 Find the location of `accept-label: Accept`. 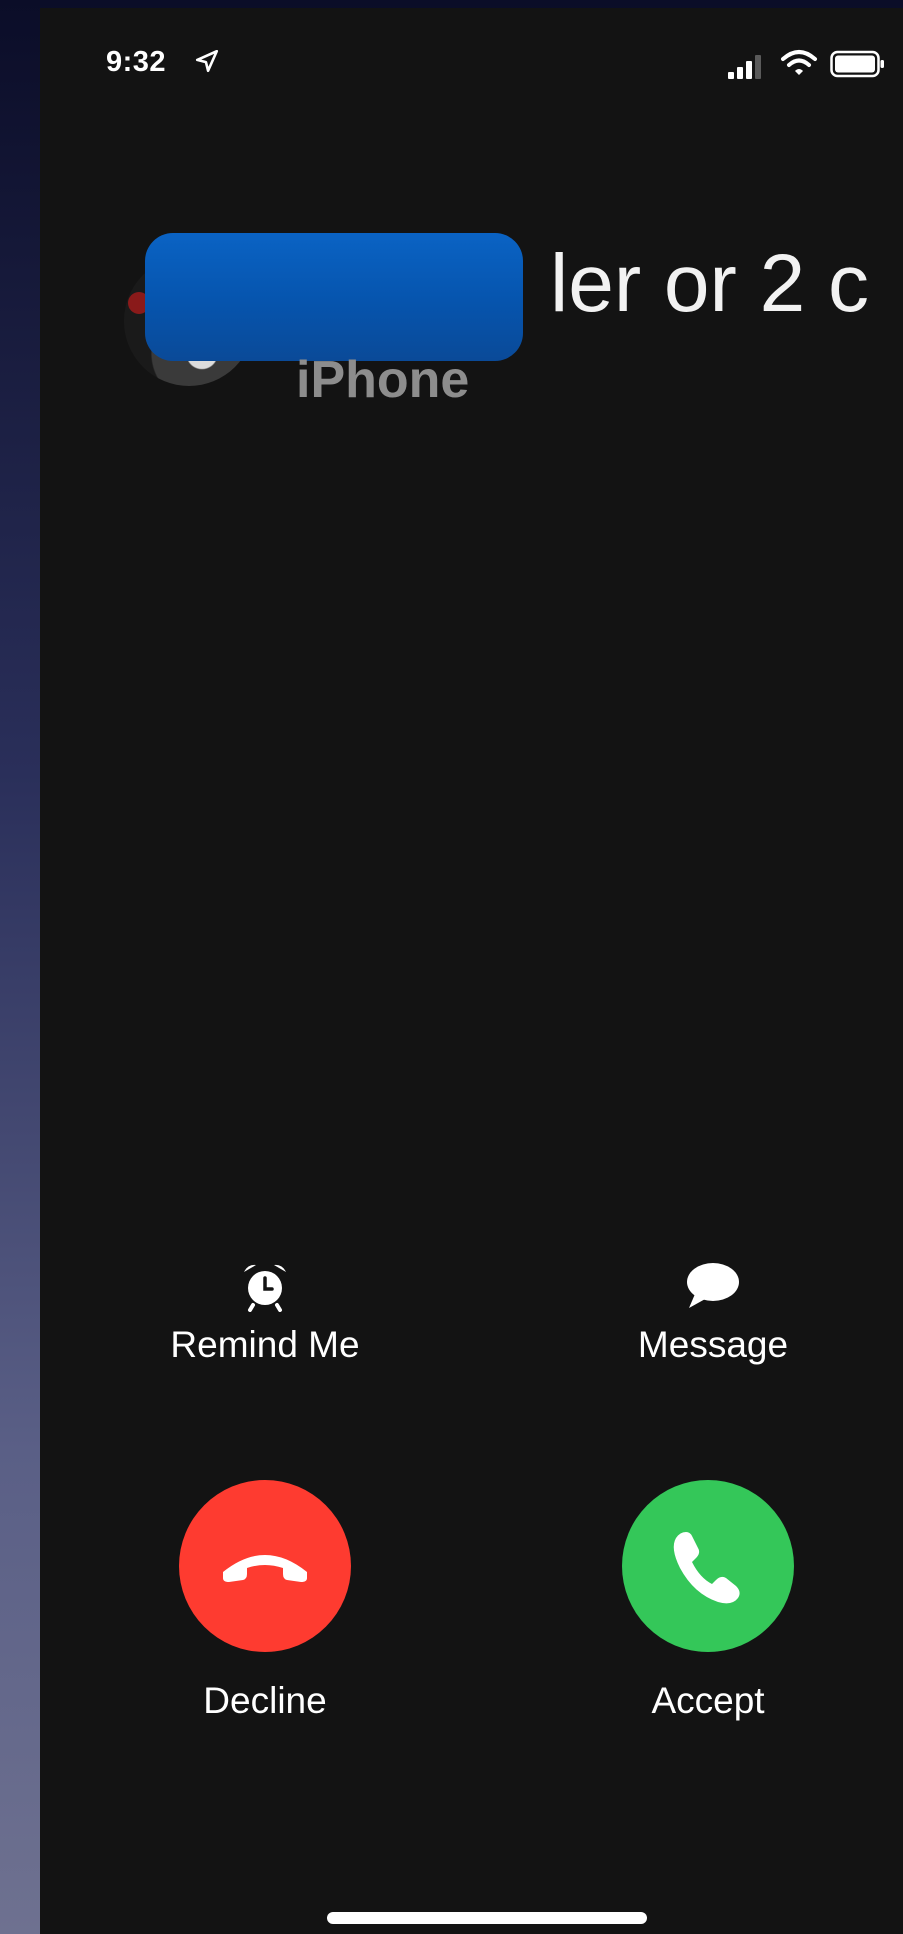

accept-label: Accept is located at coordinates (708, 1700).